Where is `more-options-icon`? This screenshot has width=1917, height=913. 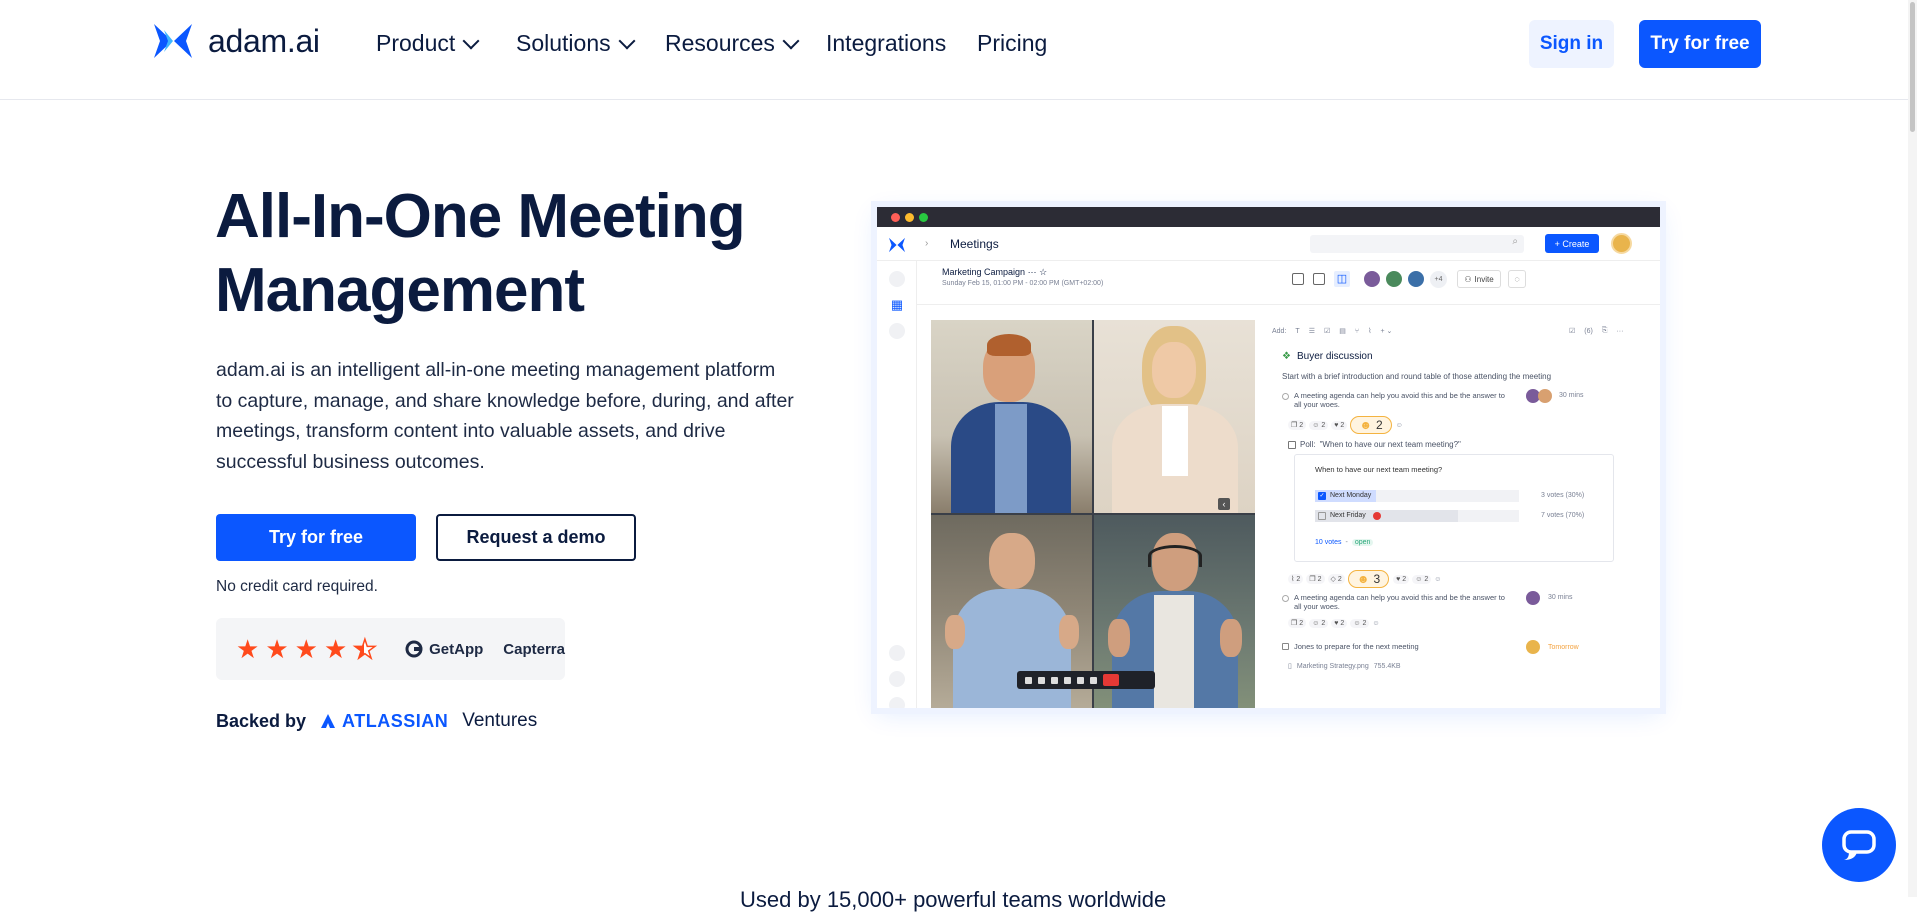 more-options-icon is located at coordinates (1093, 680).